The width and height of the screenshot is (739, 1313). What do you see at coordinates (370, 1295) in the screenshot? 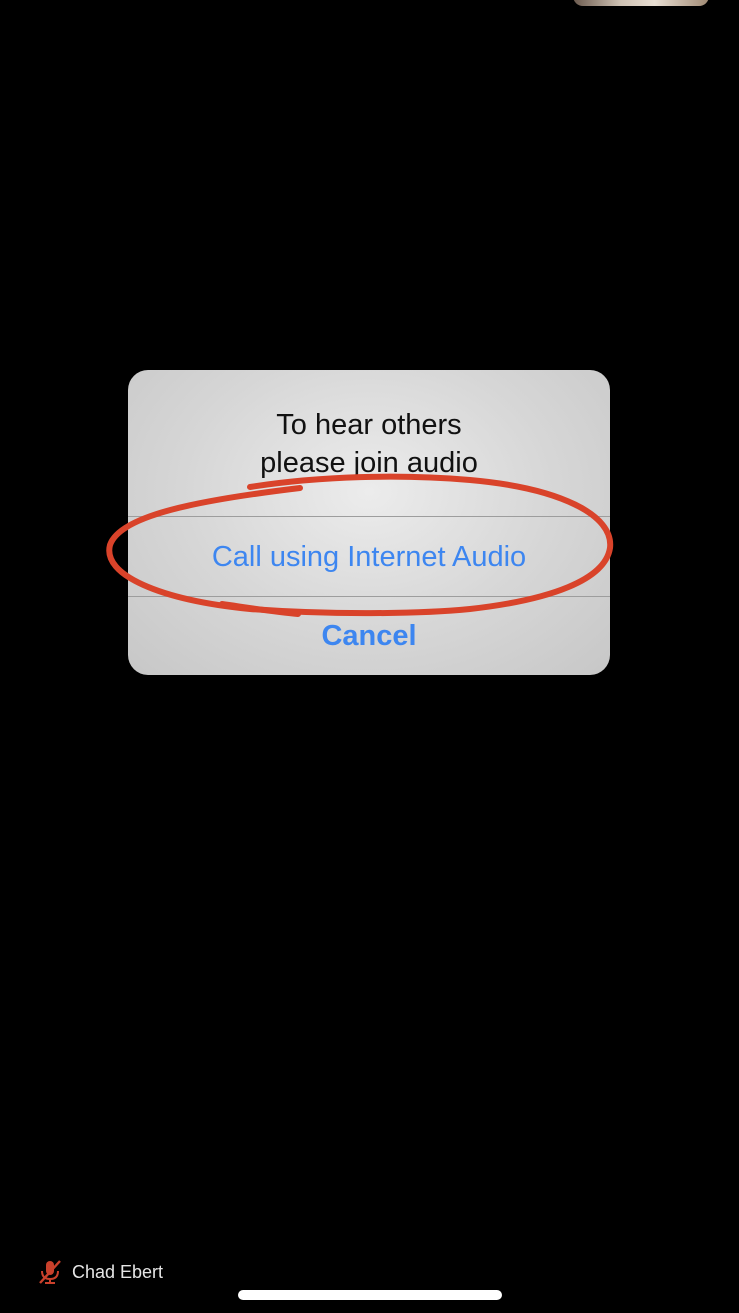
I see `home-indicator` at bounding box center [370, 1295].